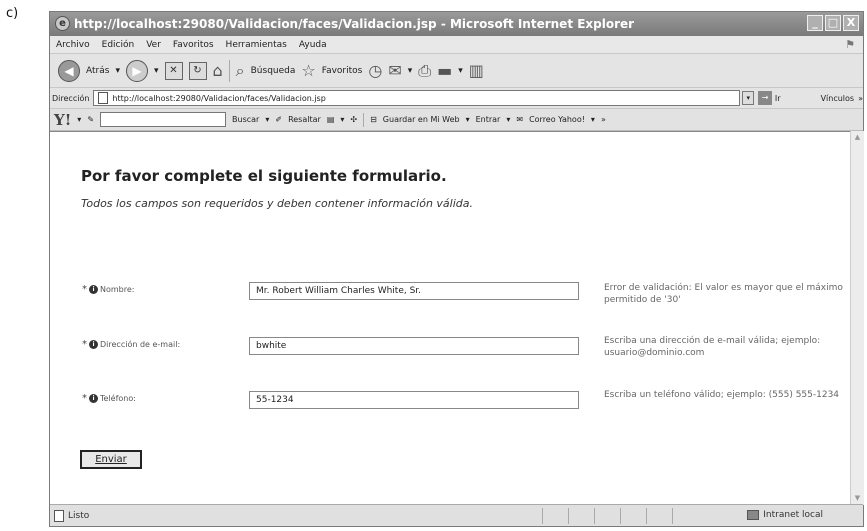  I want to click on phone-label-row: * i Teléfono:, so click(109, 398).